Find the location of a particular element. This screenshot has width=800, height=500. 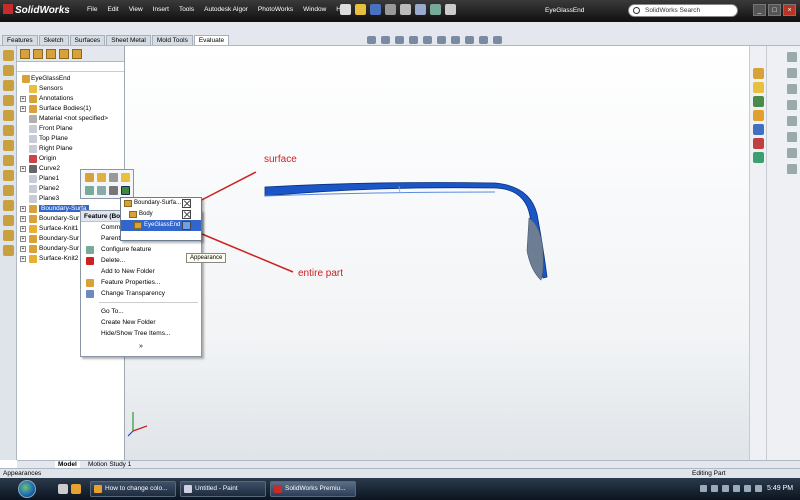

resources-icon is located at coordinates (758, 73).